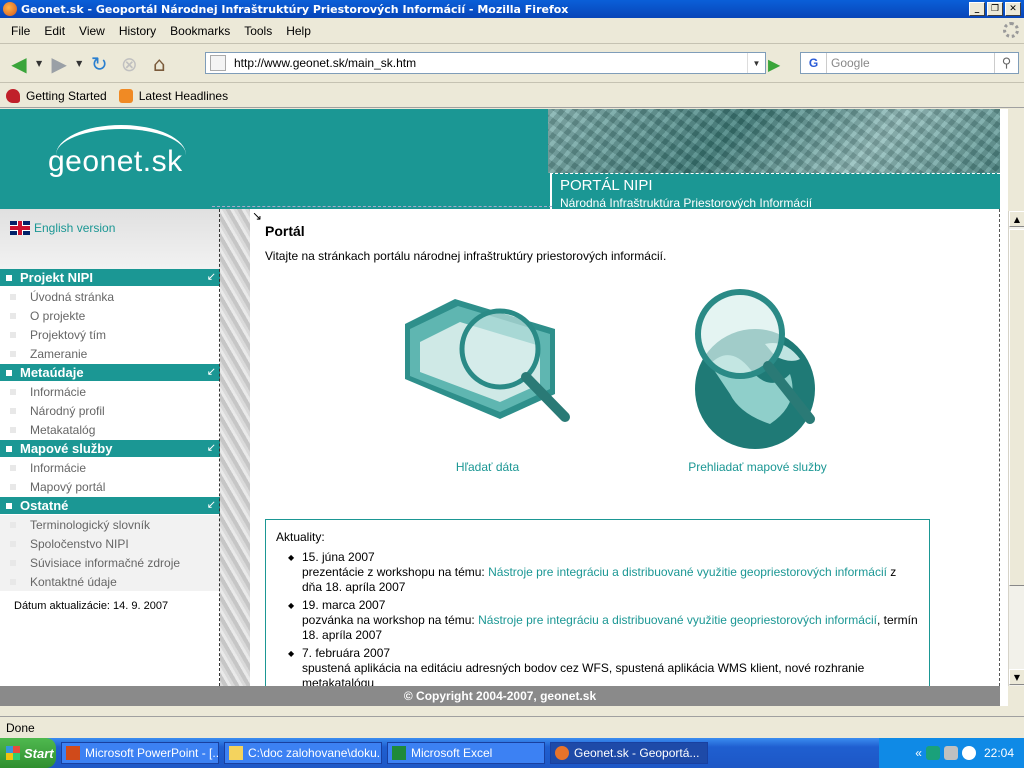  What do you see at coordinates (814, 63) in the screenshot?
I see `google-engine-icon: G` at bounding box center [814, 63].